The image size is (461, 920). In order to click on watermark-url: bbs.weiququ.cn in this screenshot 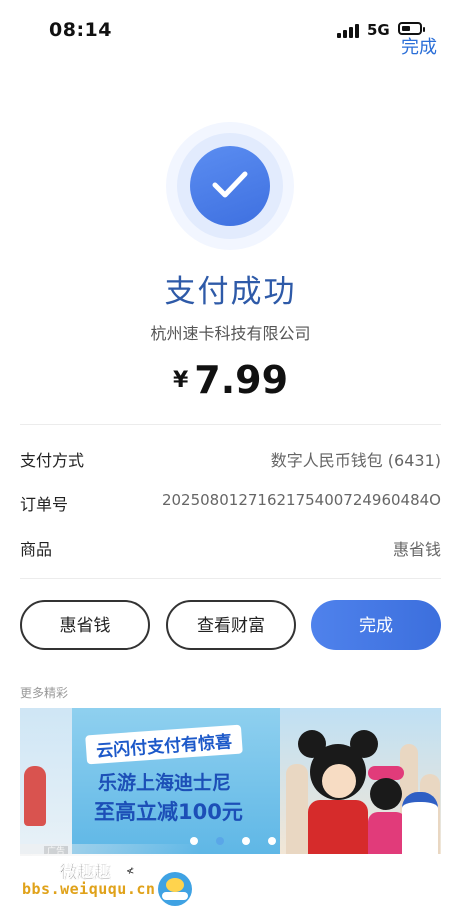, I will do `click(89, 889)`.